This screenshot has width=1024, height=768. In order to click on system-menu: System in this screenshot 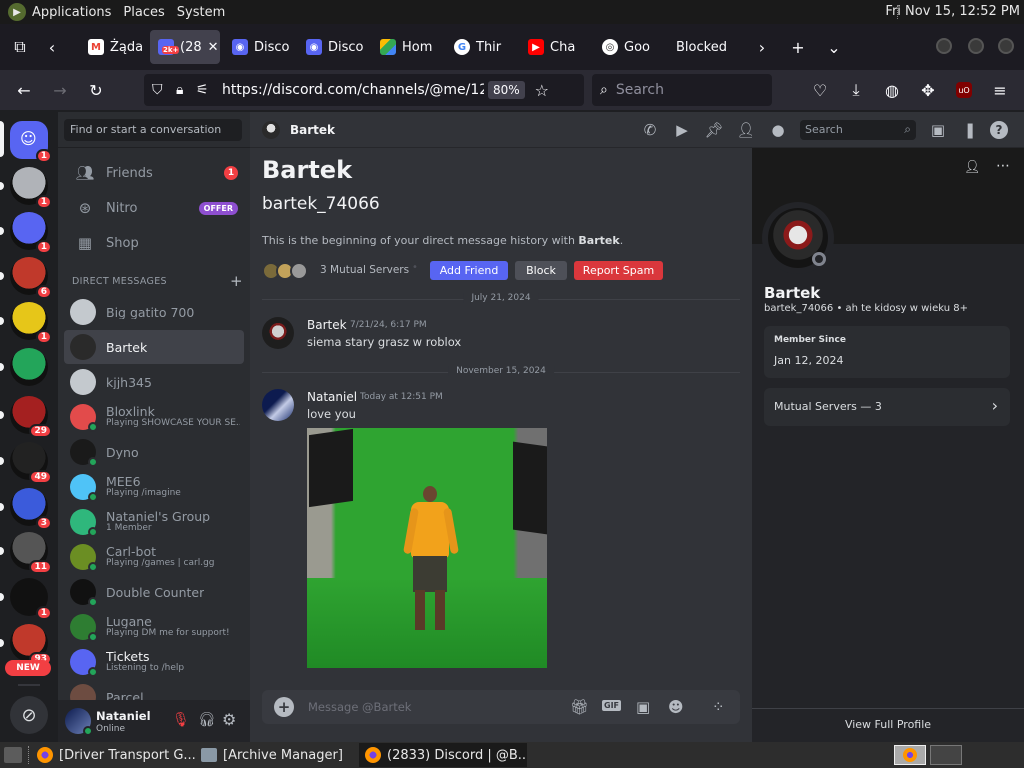, I will do `click(201, 12)`.